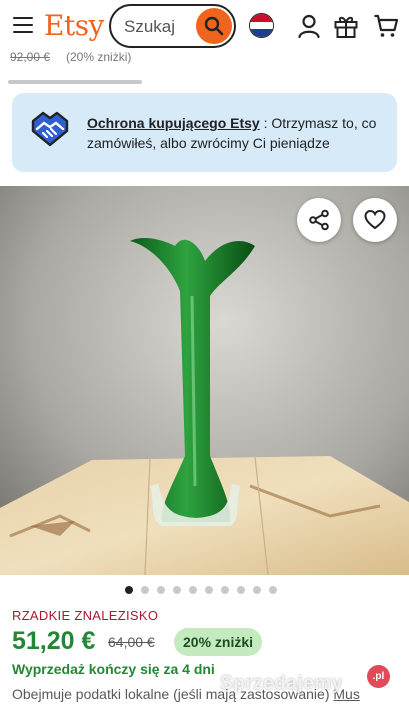 The image size is (409, 720). Describe the element at coordinates (30, 57) in the screenshot. I see `previous-item-price: 92,00 €` at that location.